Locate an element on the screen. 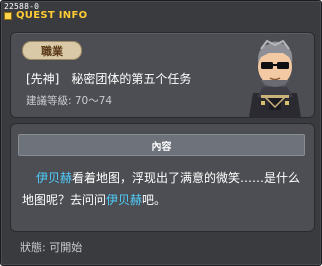  quest-name: [先神] 秘密团体的第五个任务 is located at coordinates (109, 79).